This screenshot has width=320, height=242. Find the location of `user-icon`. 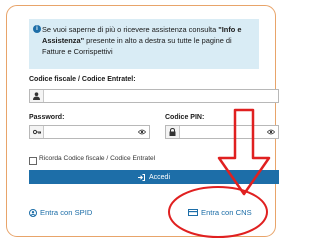

user-icon is located at coordinates (37, 96).